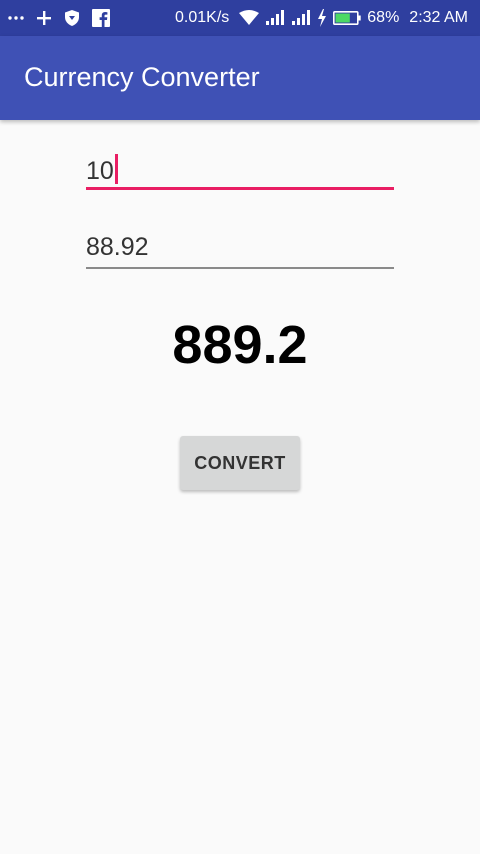 Image resolution: width=480 pixels, height=854 pixels. What do you see at coordinates (100, 171) in the screenshot?
I see `amount-value: 10` at bounding box center [100, 171].